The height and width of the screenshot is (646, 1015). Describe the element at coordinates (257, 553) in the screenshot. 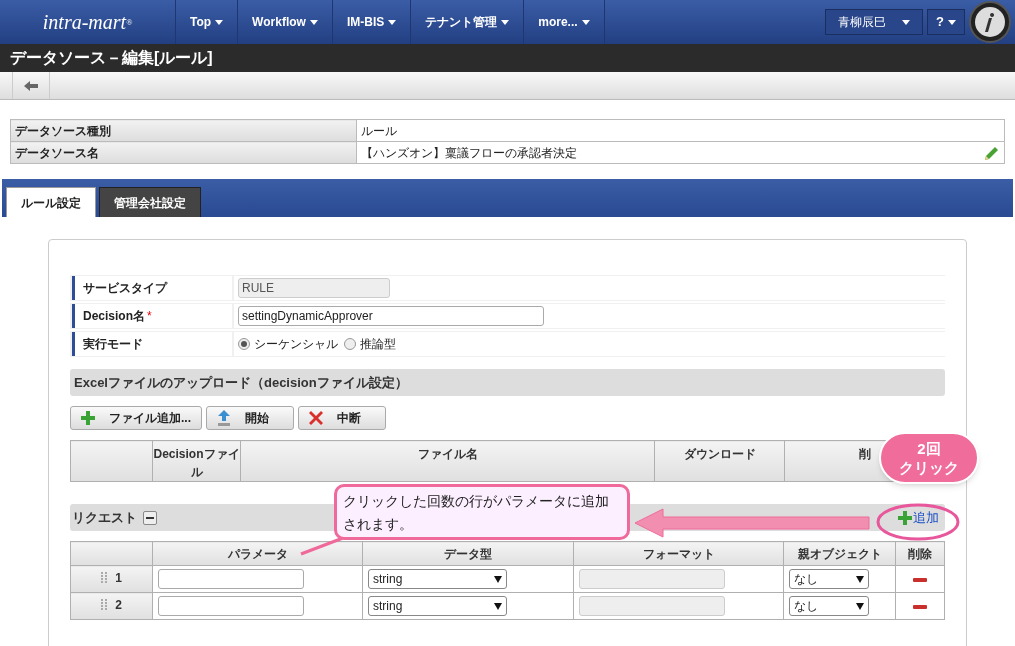

I see `column-header: パラメータ` at that location.